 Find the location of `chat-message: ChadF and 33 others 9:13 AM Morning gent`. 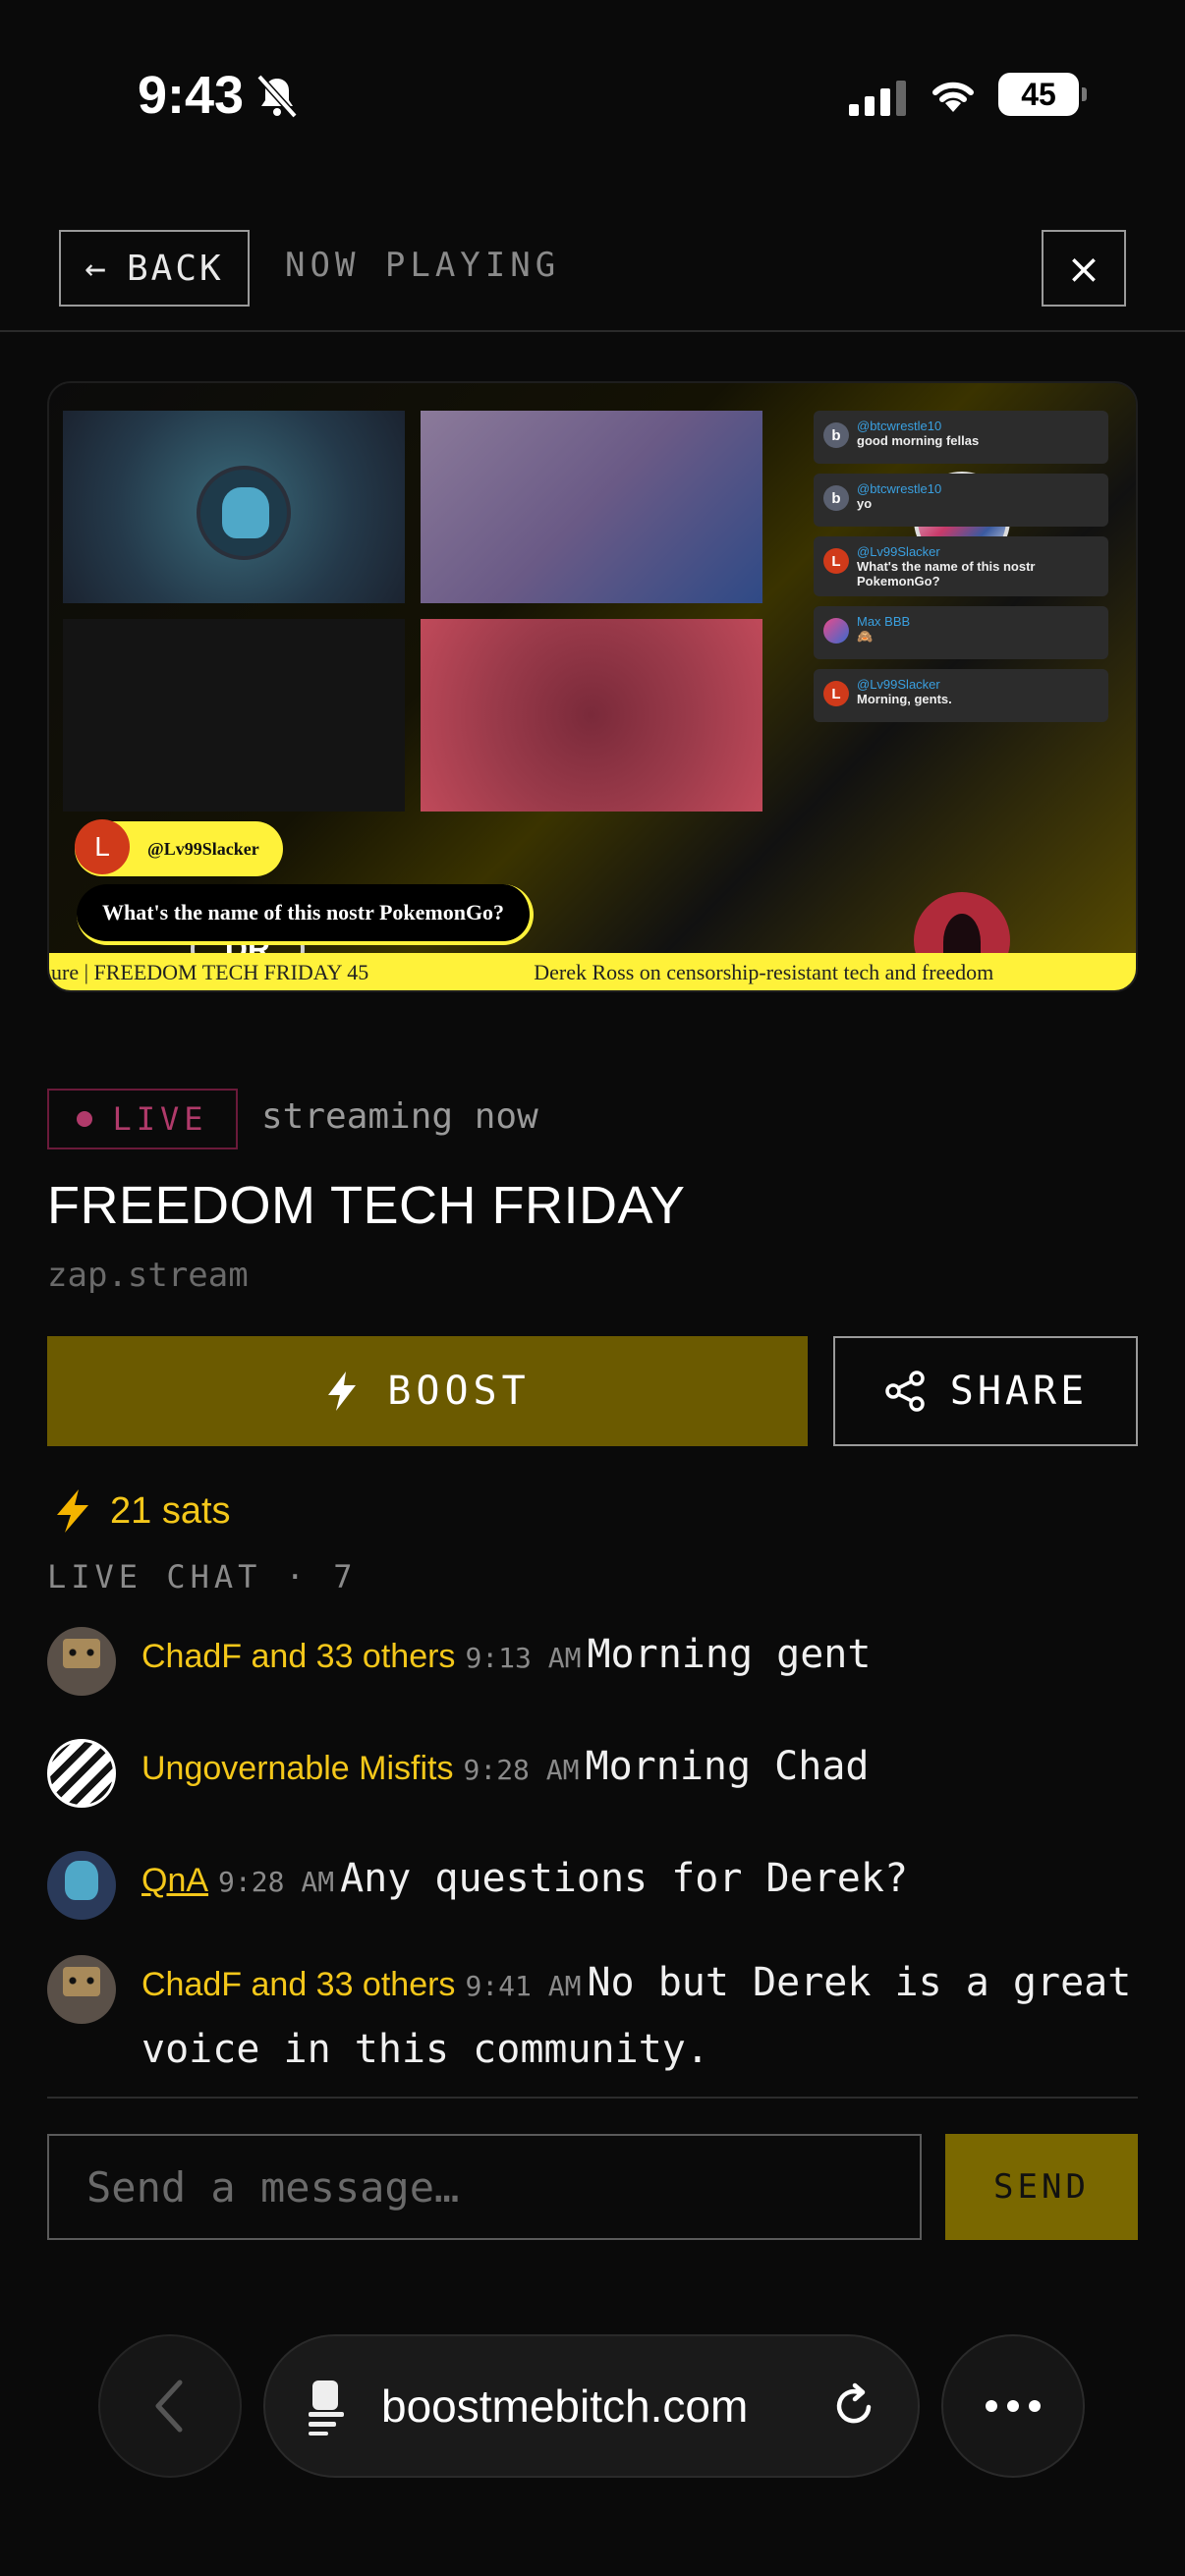

chat-message: ChadF and 33 others 9:13 AM Morning gent is located at coordinates (592, 1659).